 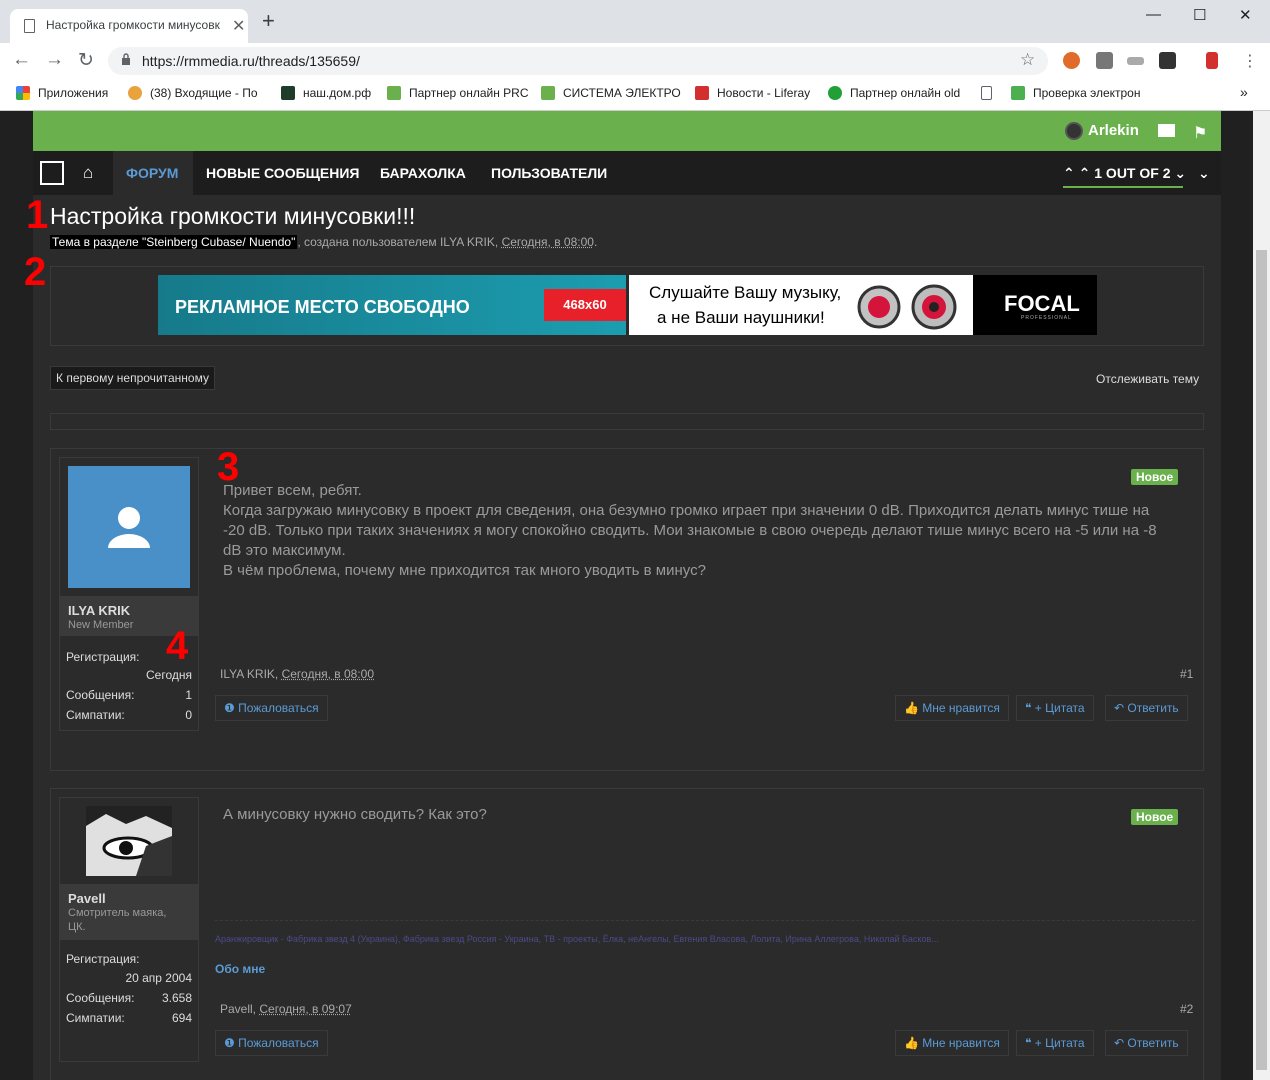 What do you see at coordinates (1250, 61) in the screenshot?
I see `menu-icon: ⋮` at bounding box center [1250, 61].